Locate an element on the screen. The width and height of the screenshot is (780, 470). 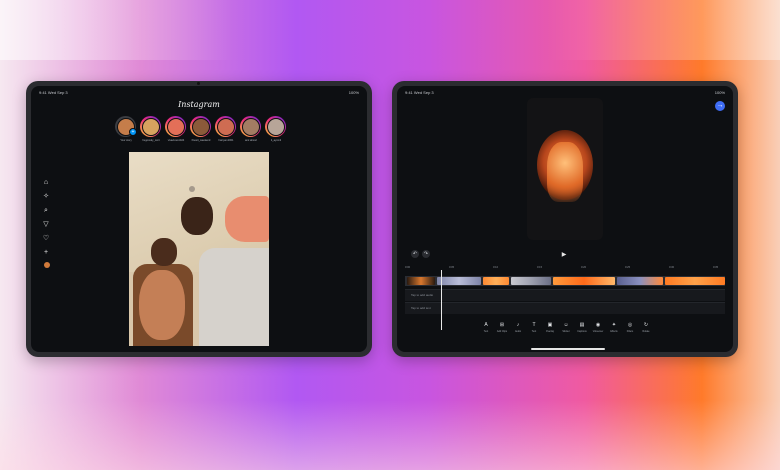
story-item: it_ayomil is located at coordinates (276, 129).